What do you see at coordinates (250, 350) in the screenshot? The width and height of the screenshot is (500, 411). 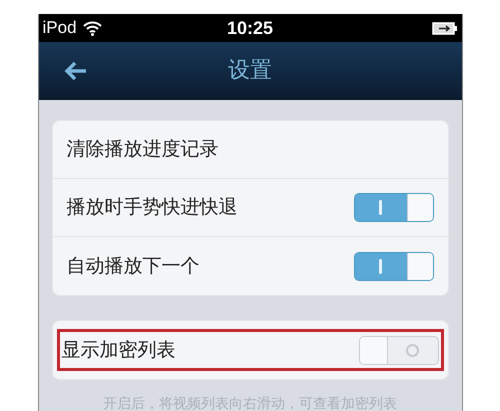 I see `highlight-frame: 显示加密列表` at bounding box center [250, 350].